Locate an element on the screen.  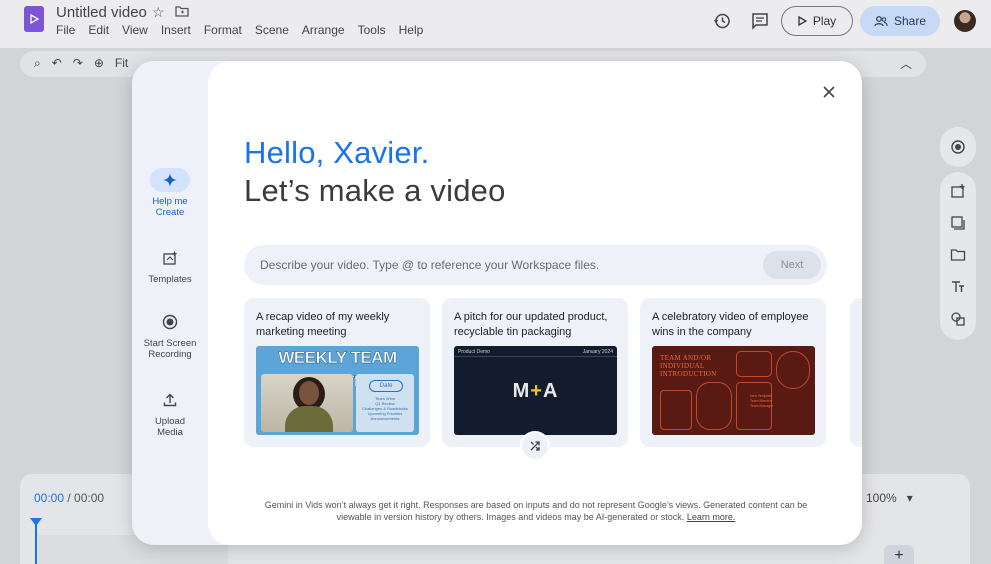
menu-scene: Scene is located at coordinates (272, 30).